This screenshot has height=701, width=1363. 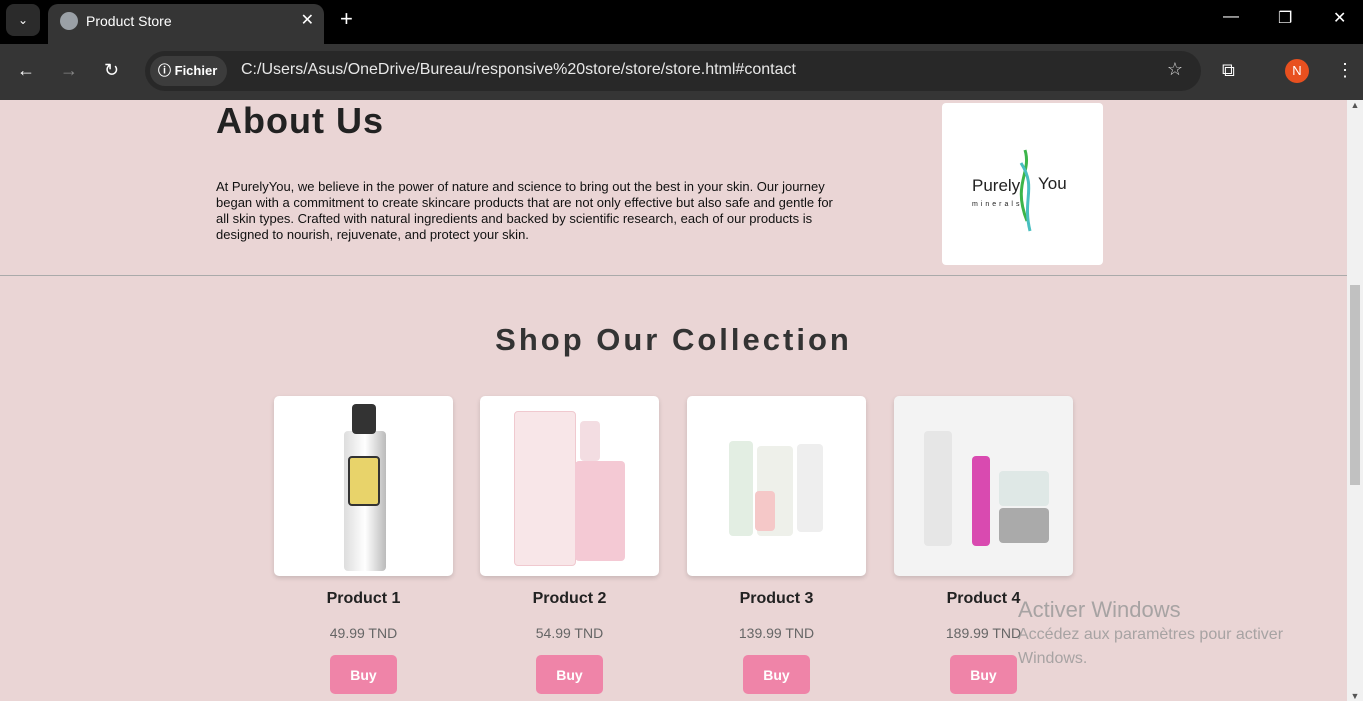 What do you see at coordinates (1355, 105) in the screenshot?
I see `scroll-up-icon: ▲` at bounding box center [1355, 105].